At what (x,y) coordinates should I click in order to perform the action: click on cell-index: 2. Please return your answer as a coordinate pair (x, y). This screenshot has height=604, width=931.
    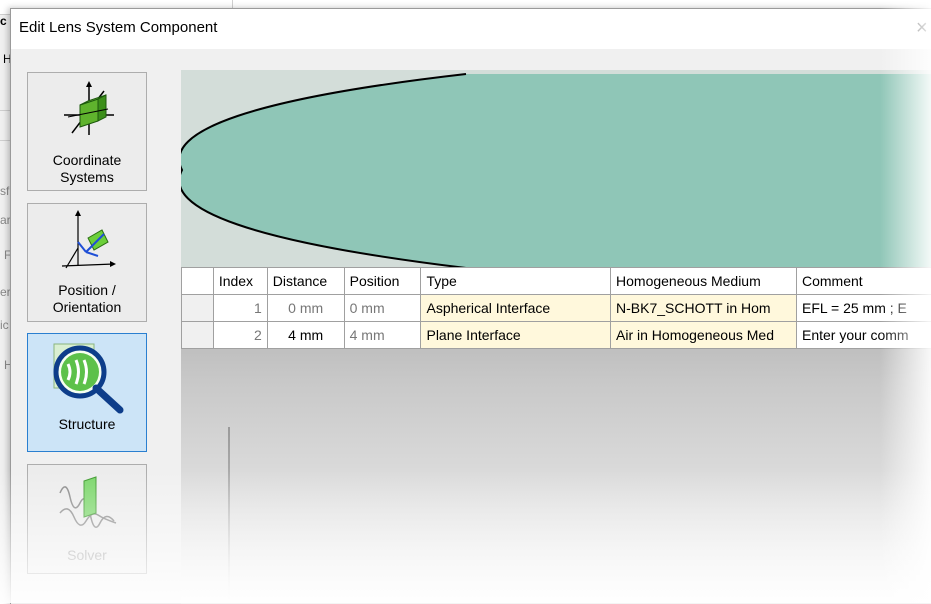
    Looking at the image, I should click on (240, 335).